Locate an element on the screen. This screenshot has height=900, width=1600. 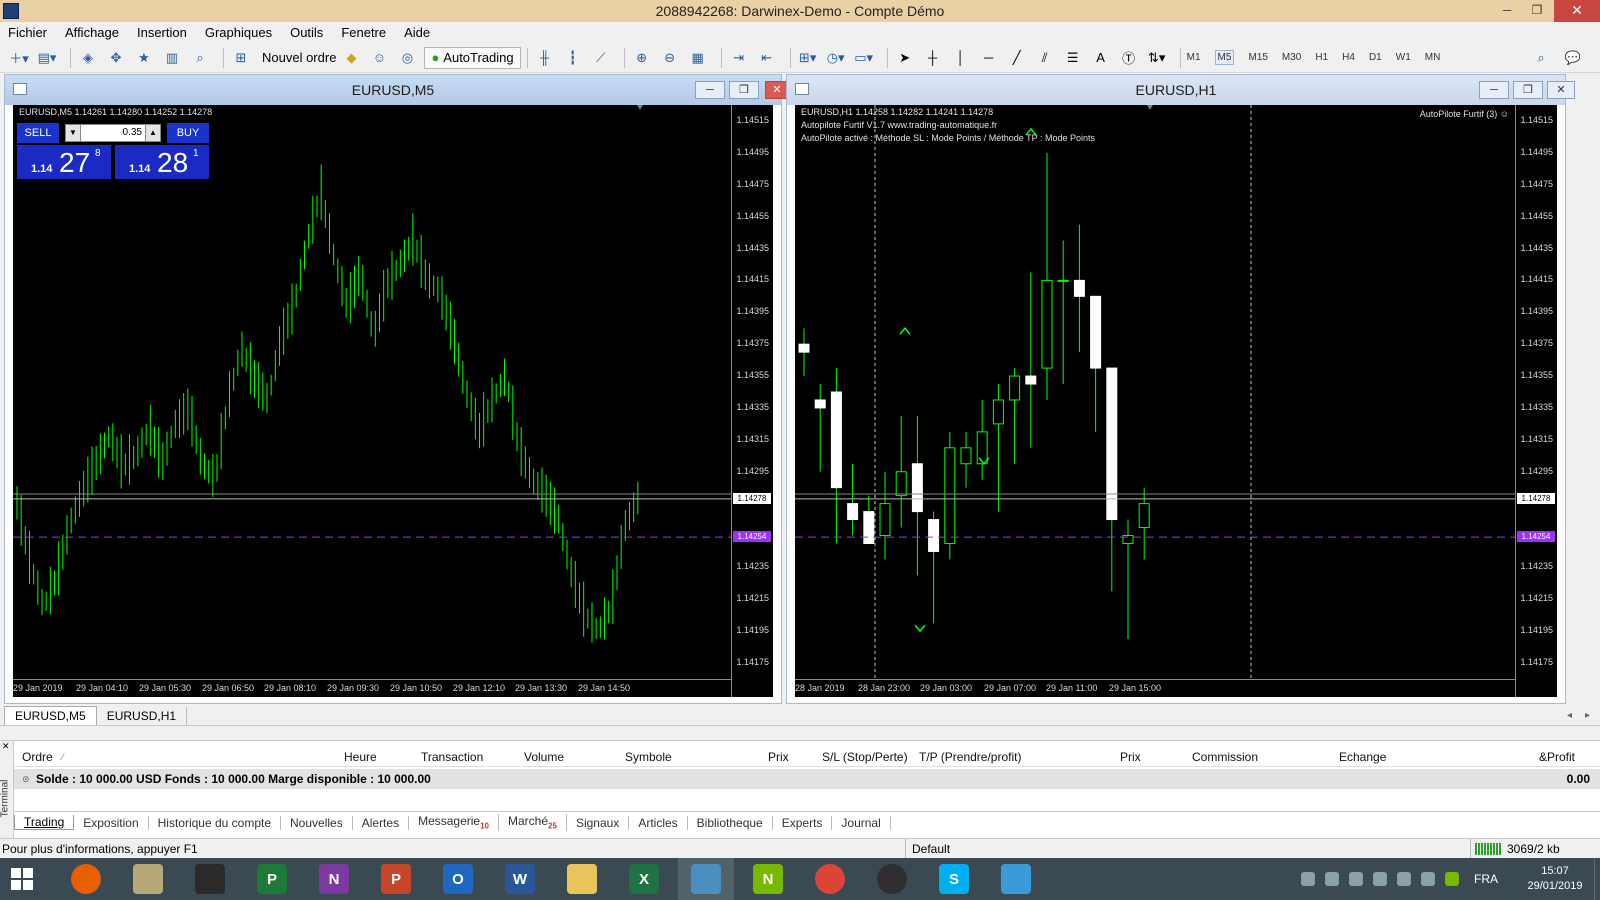
timeframe-m30: M30 is located at coordinates (1291, 57).